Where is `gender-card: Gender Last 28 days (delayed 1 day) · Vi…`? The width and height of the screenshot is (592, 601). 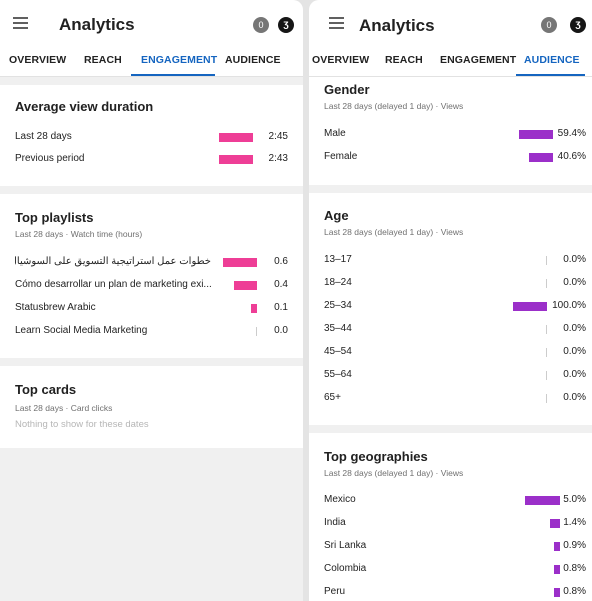
gender-card: Gender Last 28 days (delayed 1 day) · Vi… is located at coordinates (450, 131).